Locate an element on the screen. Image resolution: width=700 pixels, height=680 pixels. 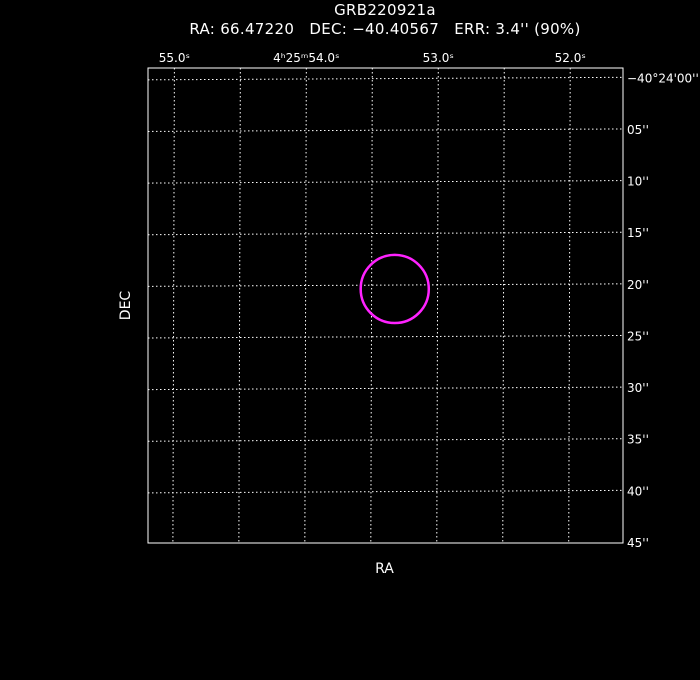
dec-tick-label: 35'' is located at coordinates (638, 440).